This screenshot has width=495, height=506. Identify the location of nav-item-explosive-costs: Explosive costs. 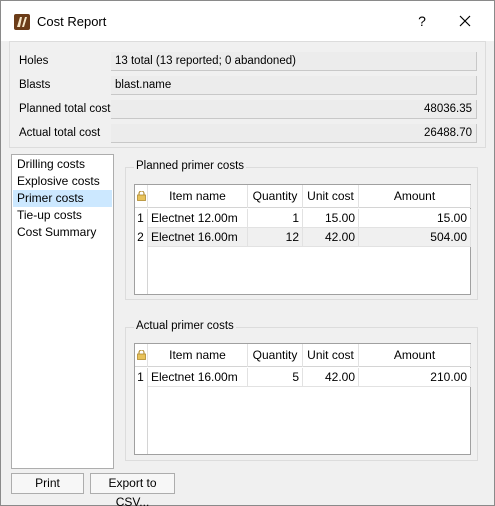
(62, 181).